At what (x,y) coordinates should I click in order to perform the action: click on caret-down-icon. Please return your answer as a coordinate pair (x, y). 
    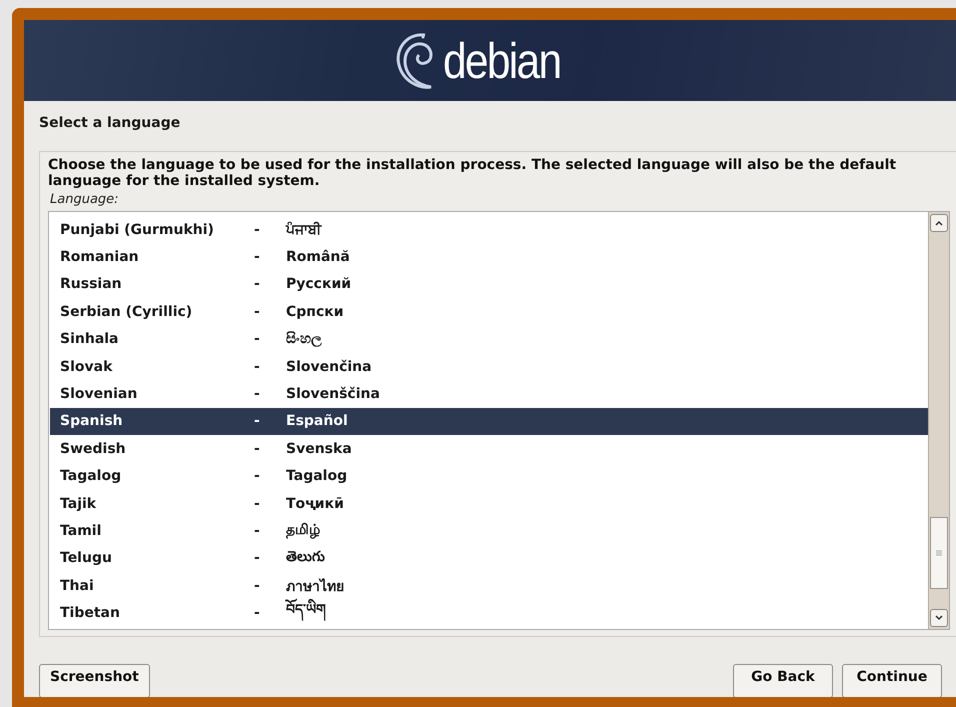
    Looking at the image, I should click on (939, 618).